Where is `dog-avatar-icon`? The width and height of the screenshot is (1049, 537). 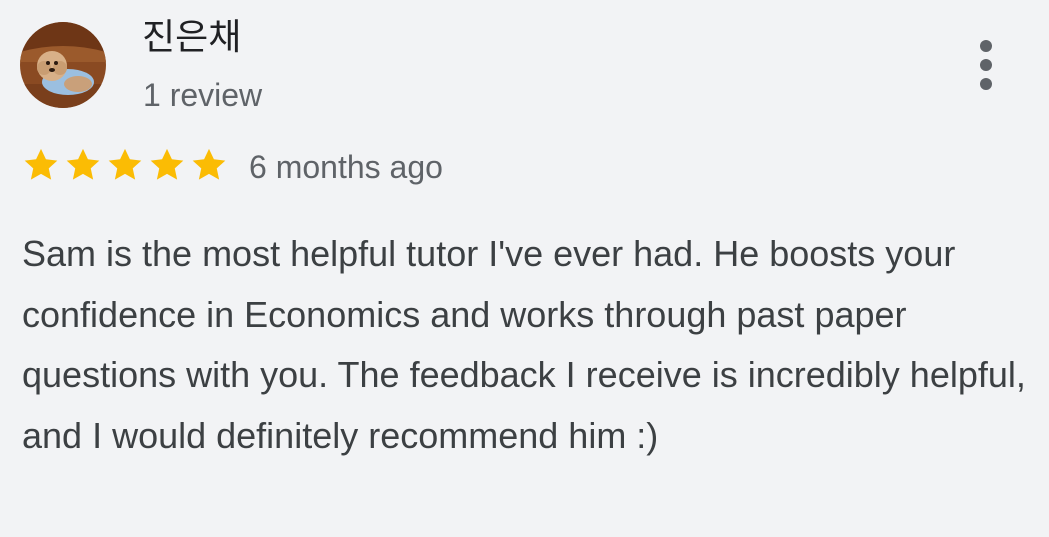
dog-avatar-icon is located at coordinates (63, 65).